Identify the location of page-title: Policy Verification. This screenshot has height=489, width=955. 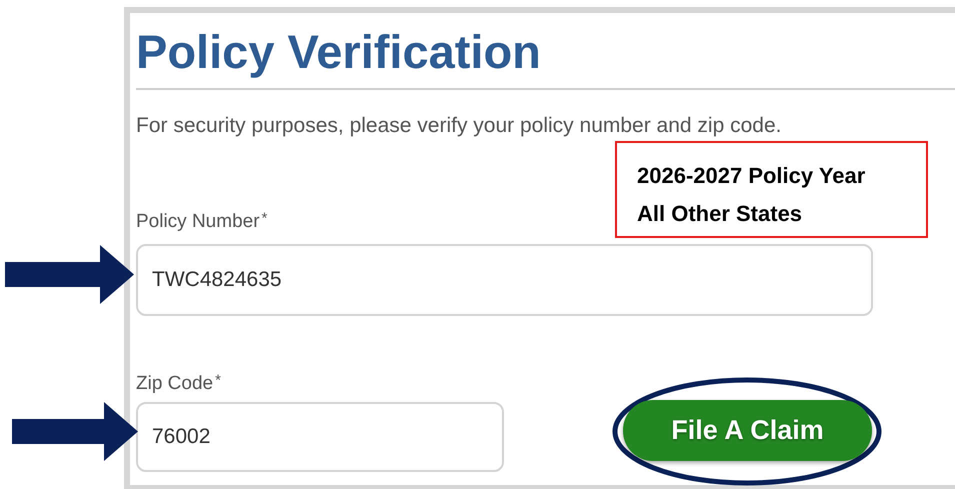
(338, 52).